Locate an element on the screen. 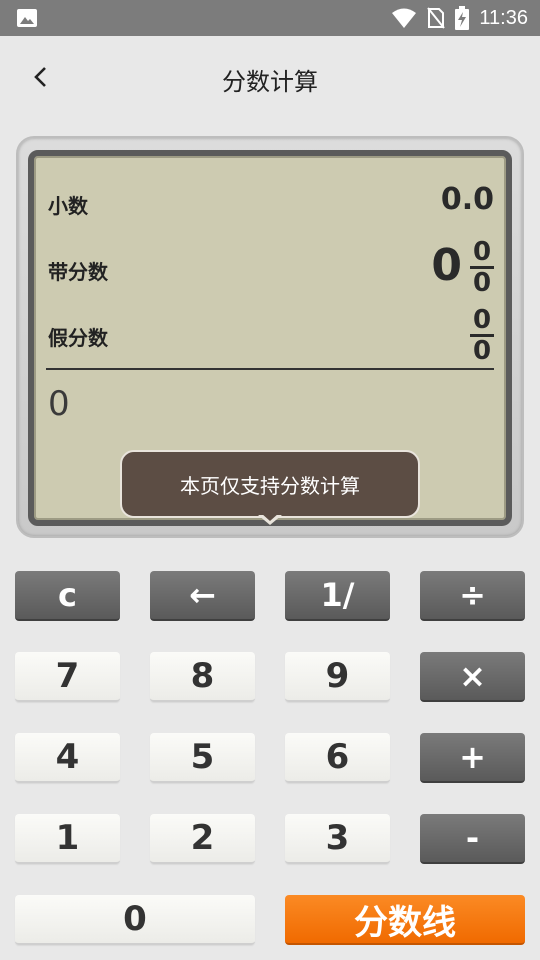 The image size is (540, 960). clear-button: c is located at coordinates (67, 596).